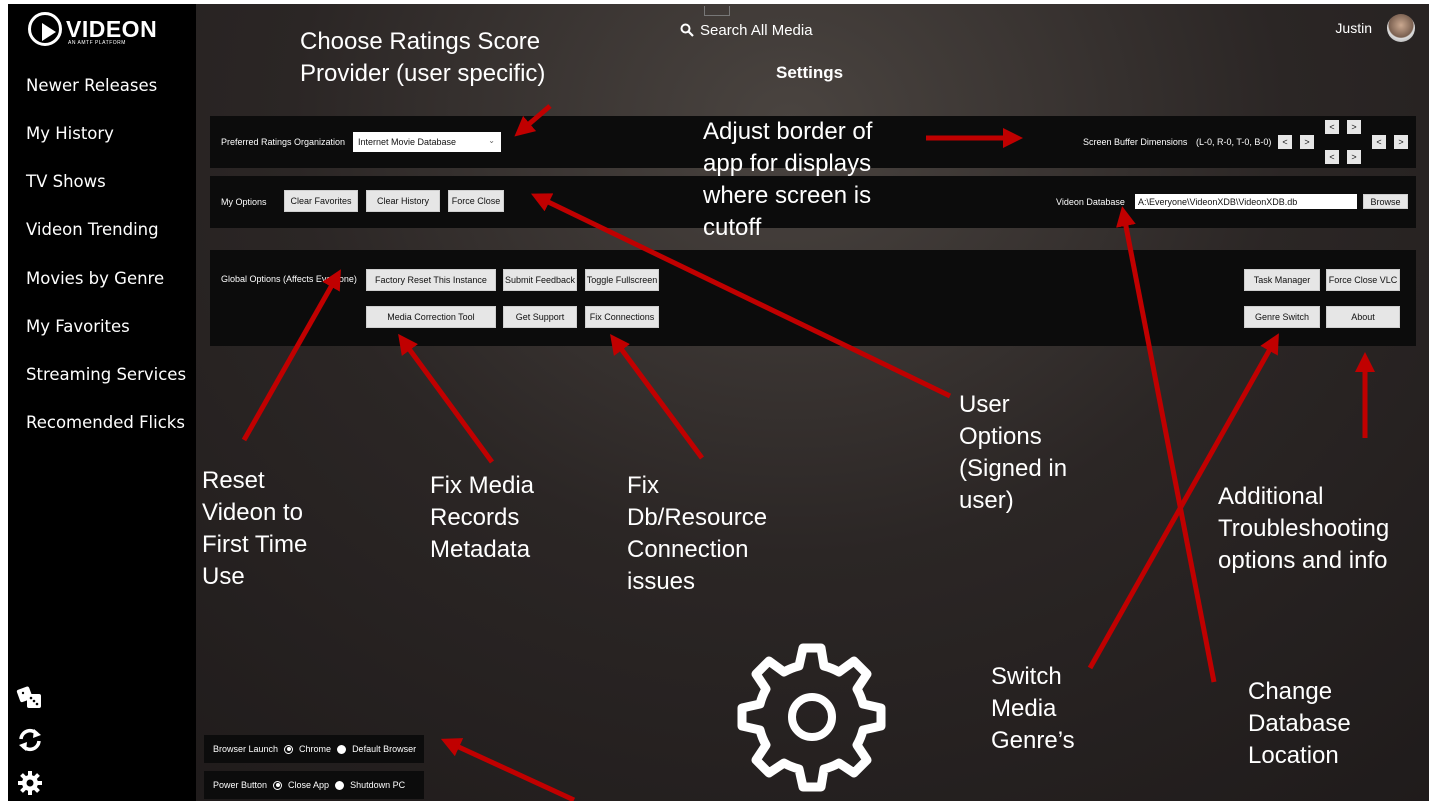 This screenshot has width=1432, height=801. What do you see at coordinates (1013, 452) in the screenshot?
I see `annotation-user-options: User Options (Signed in user)` at bounding box center [1013, 452].